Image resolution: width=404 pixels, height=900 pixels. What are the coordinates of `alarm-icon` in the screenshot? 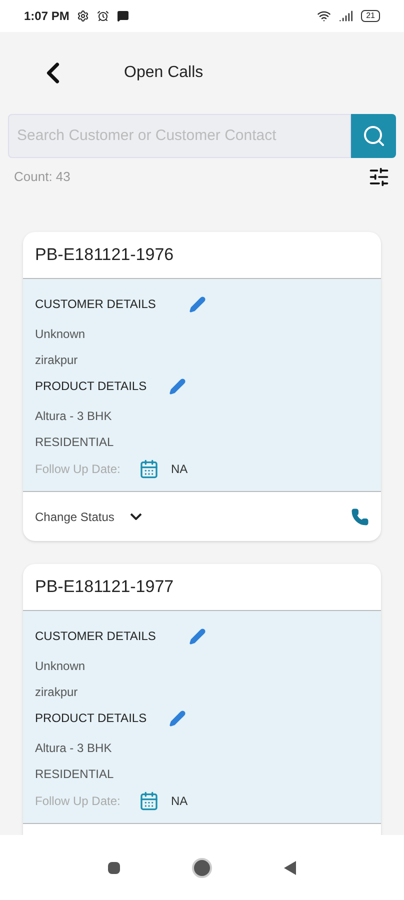 It's located at (103, 16).